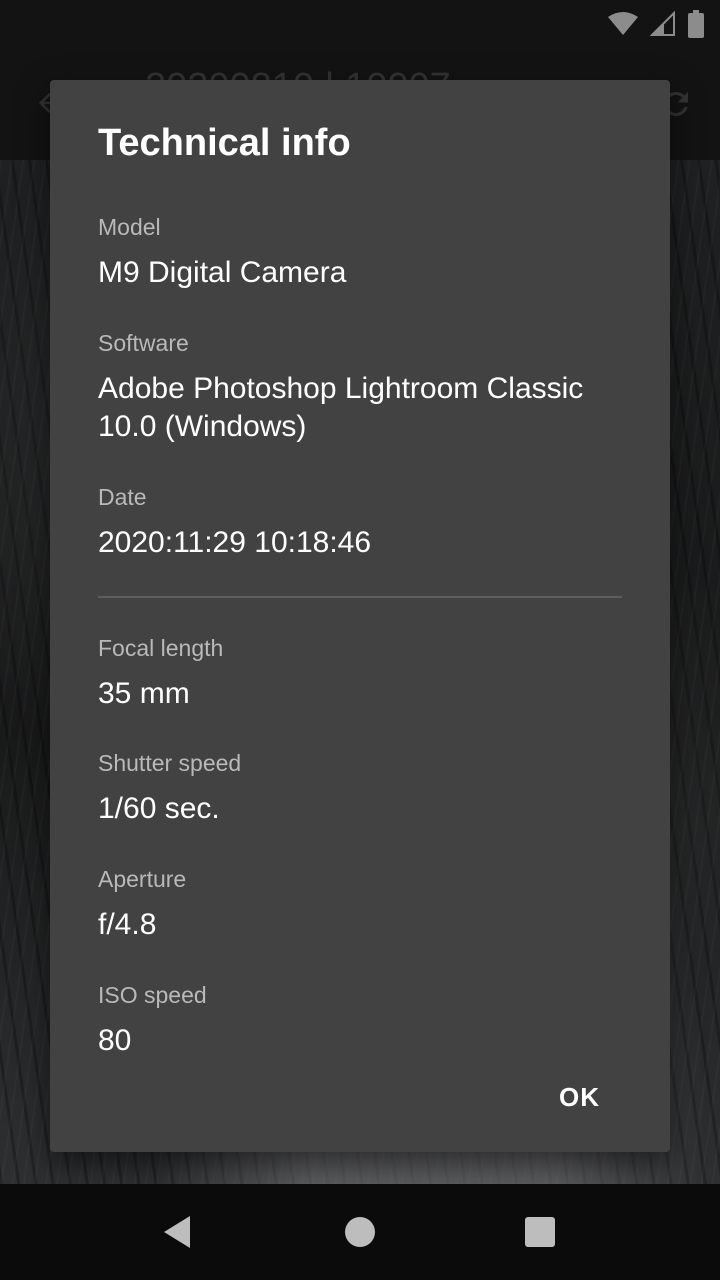 This screenshot has height=1280, width=720. What do you see at coordinates (224, 143) in the screenshot?
I see `dialog-title: Technical info` at bounding box center [224, 143].